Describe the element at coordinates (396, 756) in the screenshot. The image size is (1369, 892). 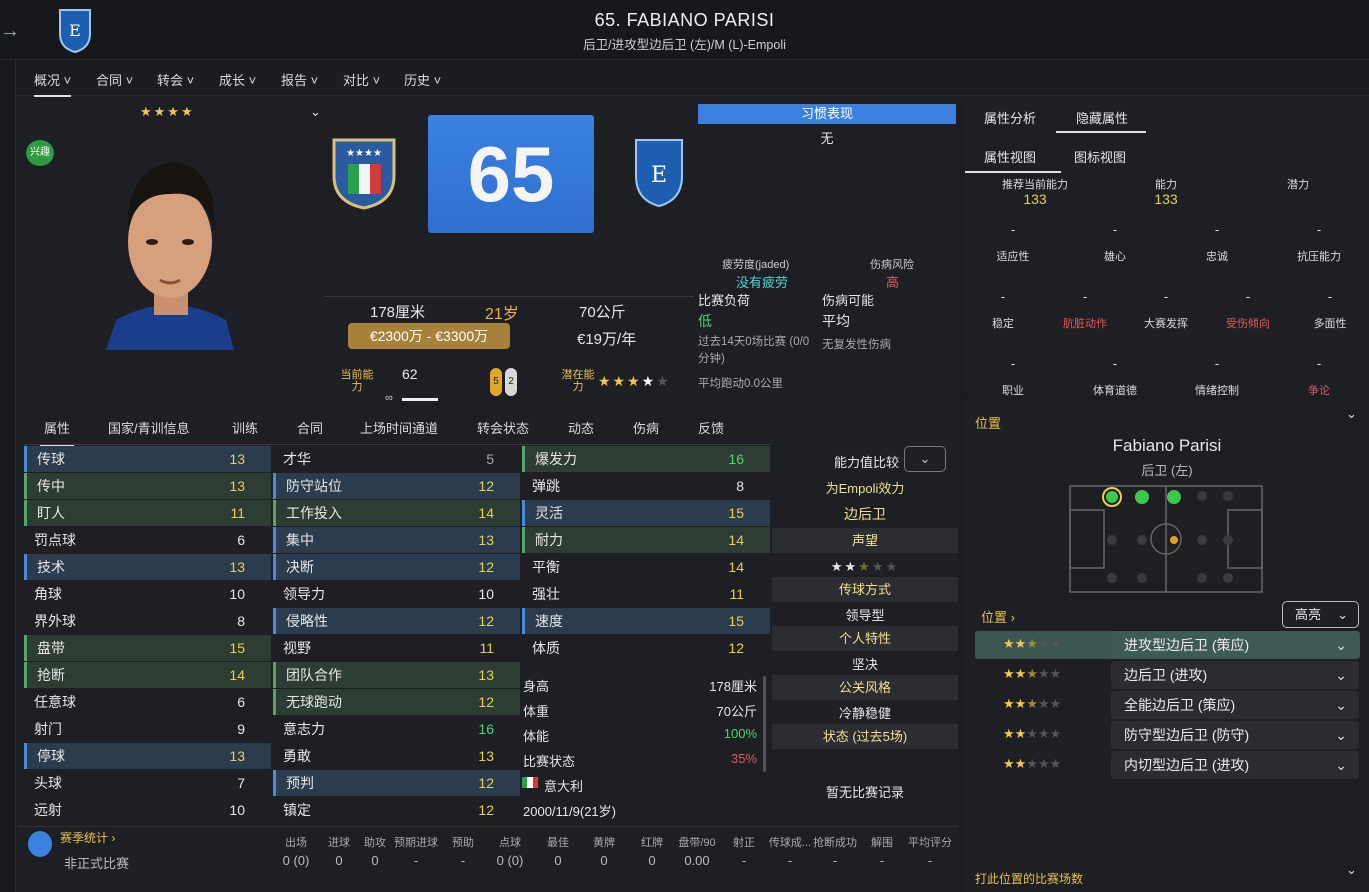
I see `attribute-row: 勇敢 13` at that location.